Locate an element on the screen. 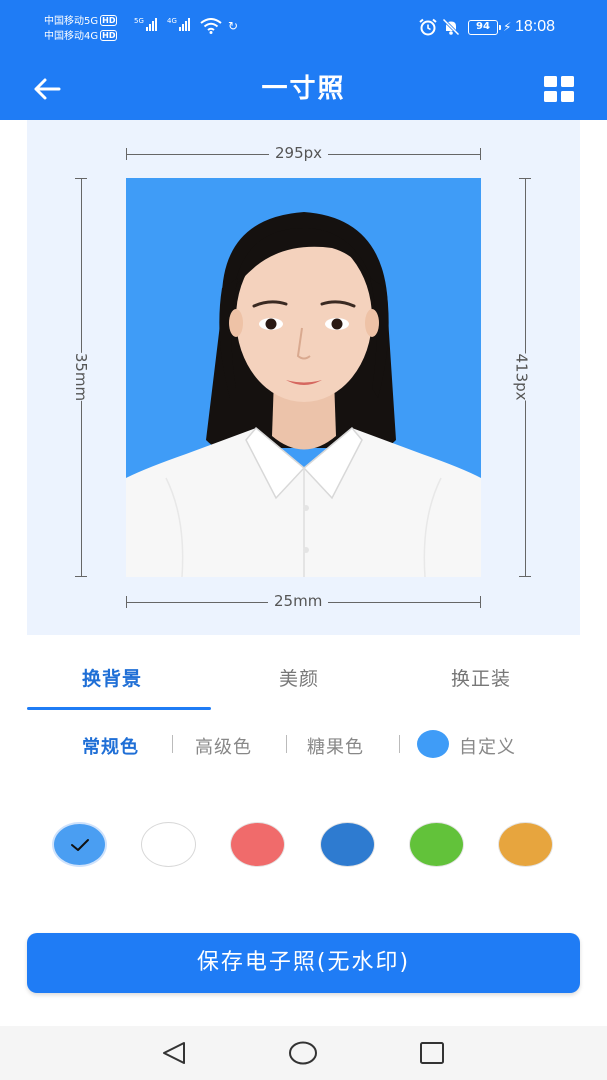 Image resolution: width=607 pixels, height=1080 pixels. app-bar: 一寸照 is located at coordinates (303, 88).